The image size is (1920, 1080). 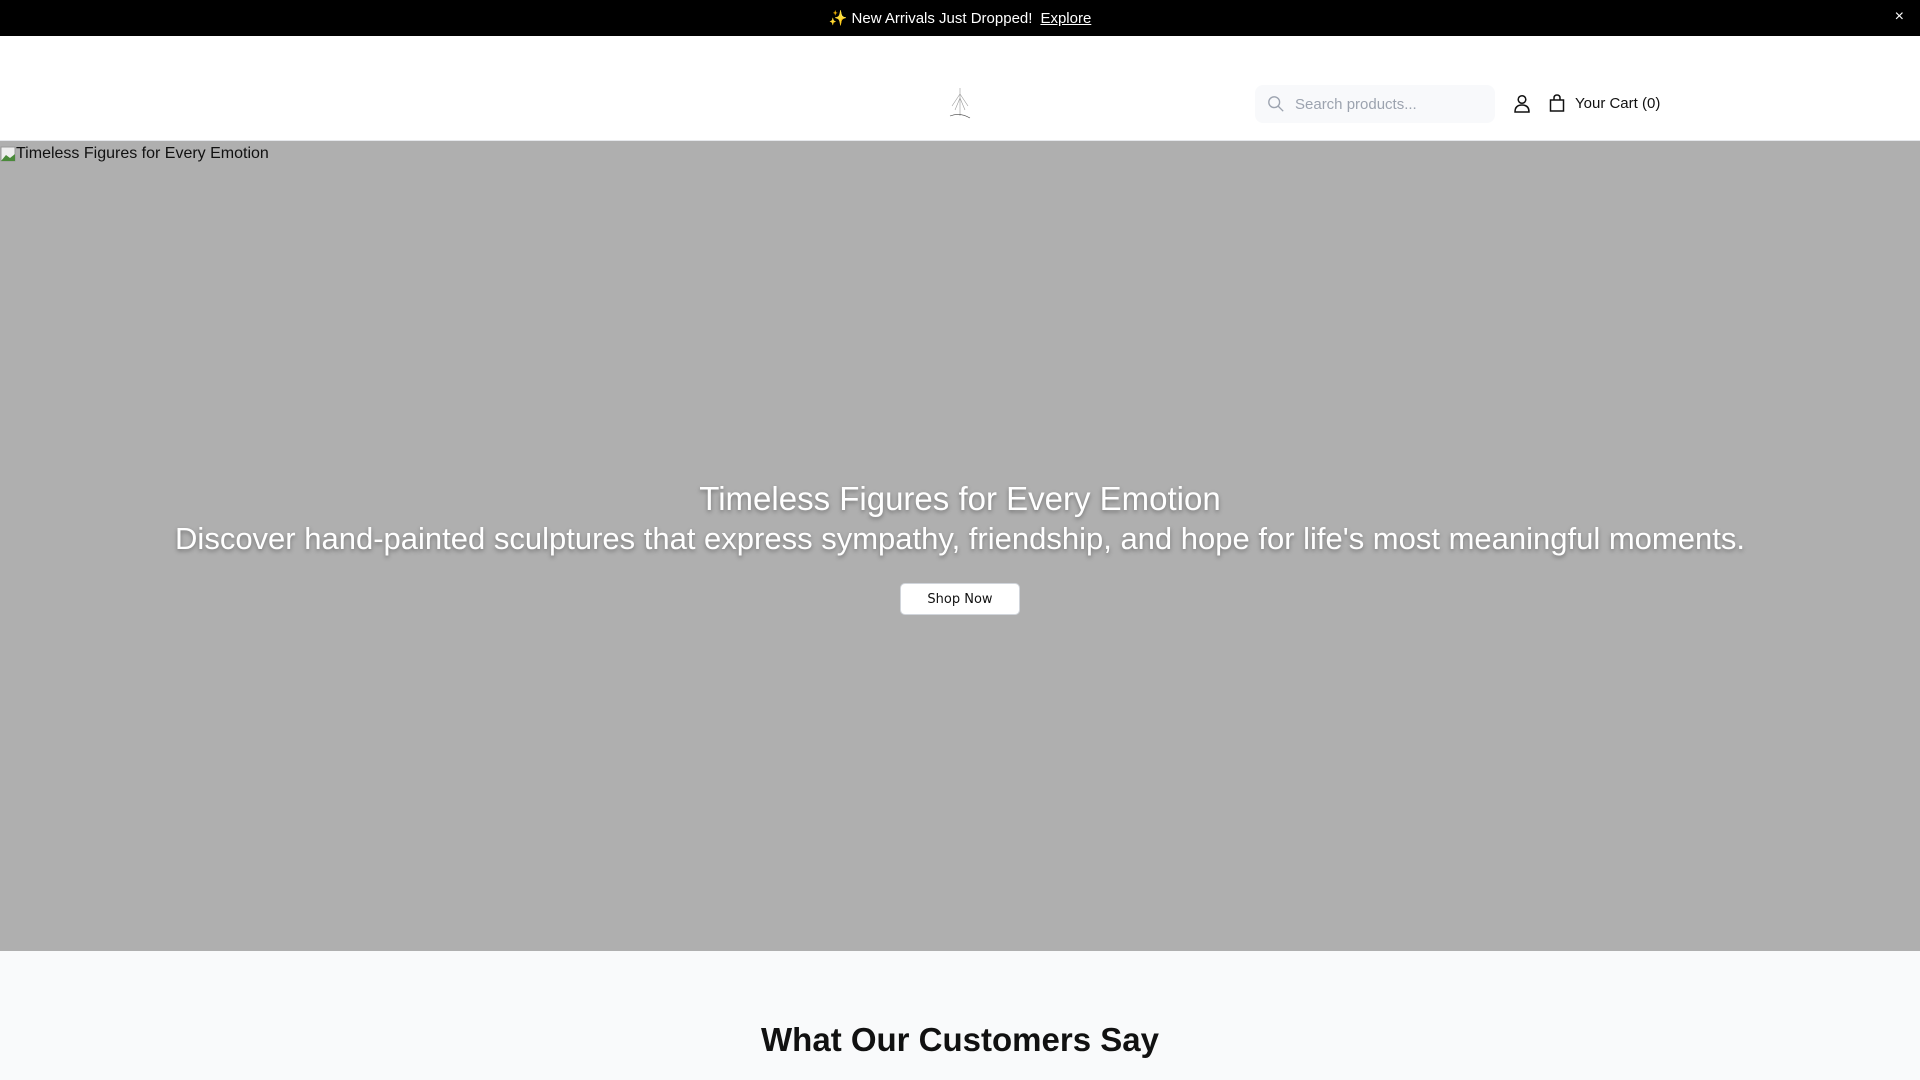 What do you see at coordinates (960, 498) in the screenshot?
I see `hero-title: Timeless Figures for Every Emotion` at bounding box center [960, 498].